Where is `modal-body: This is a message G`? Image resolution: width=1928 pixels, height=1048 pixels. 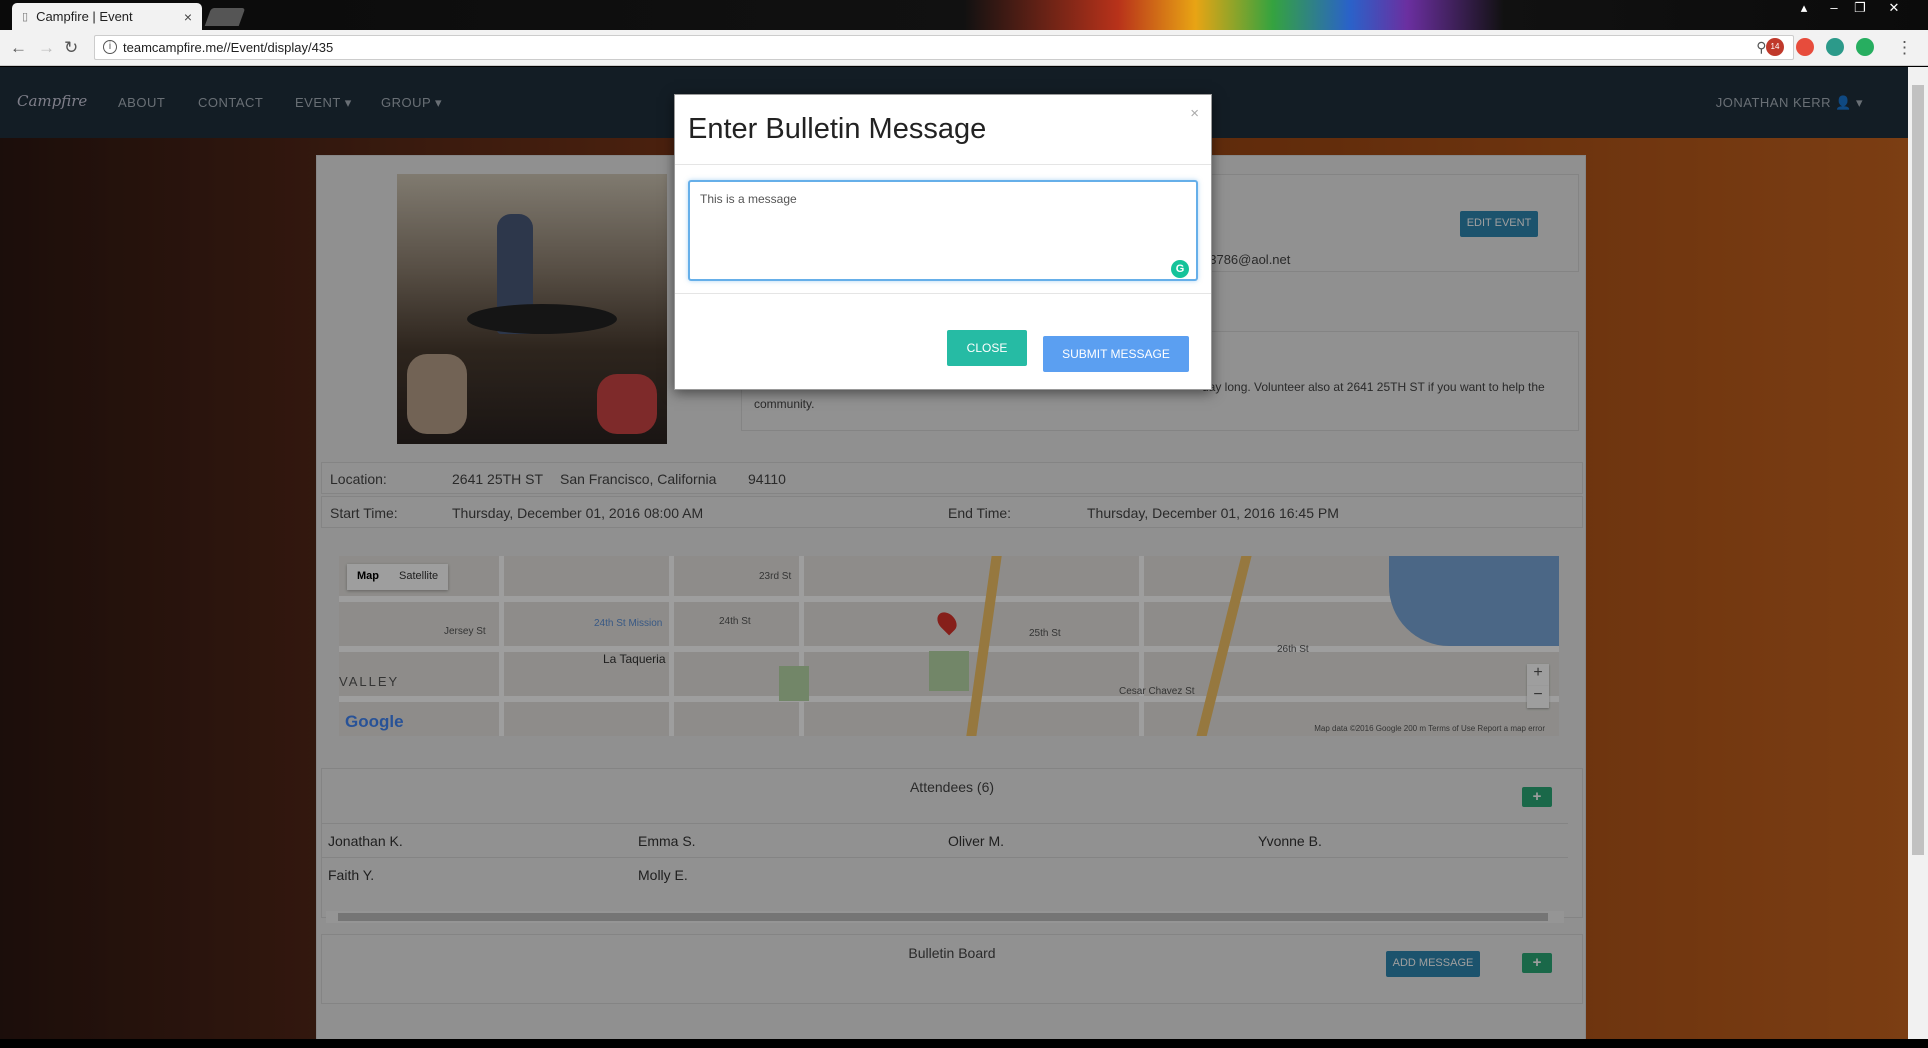
modal-body: This is a message G is located at coordinates (943, 230).